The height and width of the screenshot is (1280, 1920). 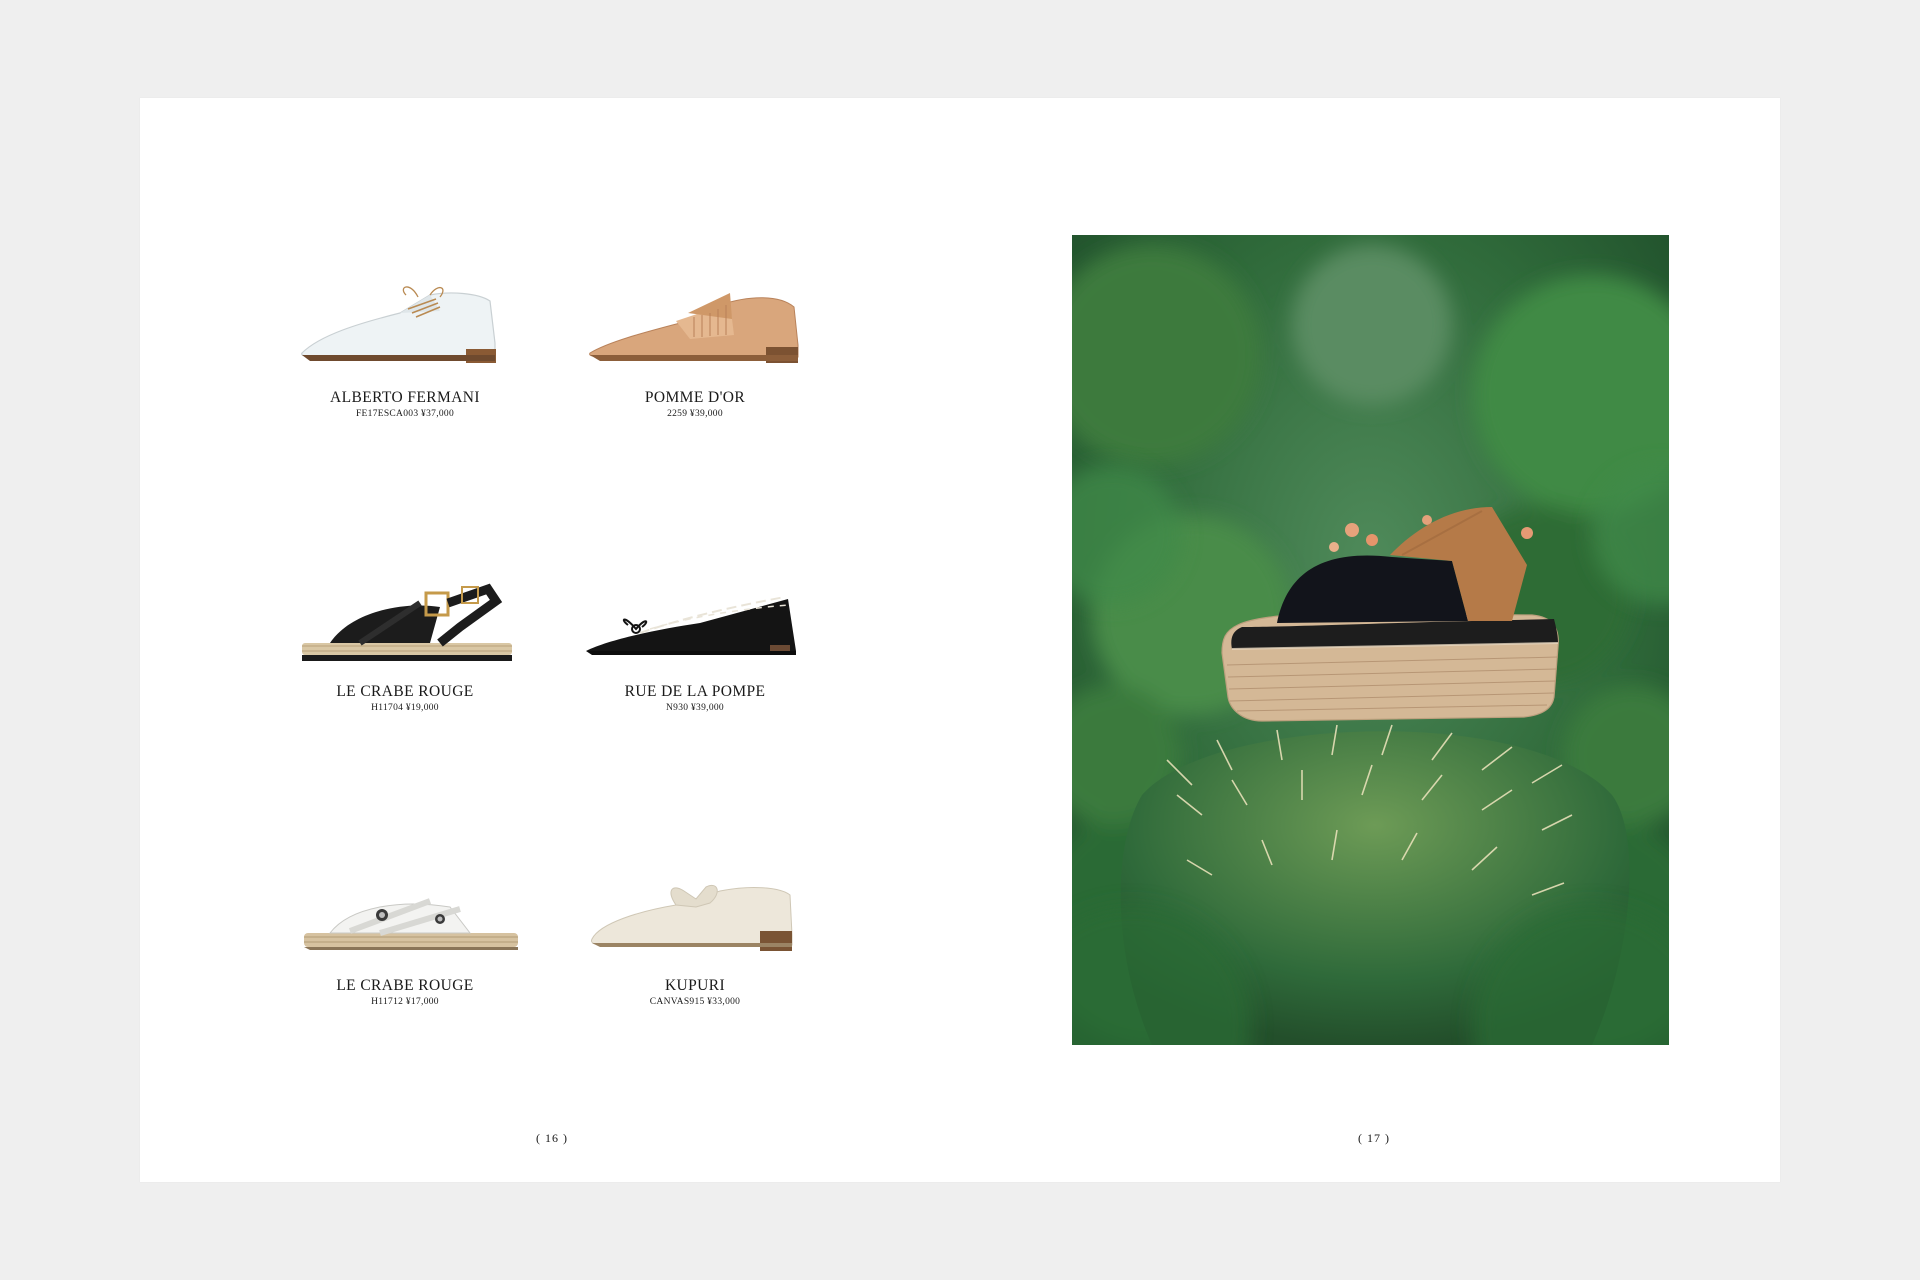 I want to click on product-item: POMME D'OR 2259 ¥39,000, so click(x=695, y=346).